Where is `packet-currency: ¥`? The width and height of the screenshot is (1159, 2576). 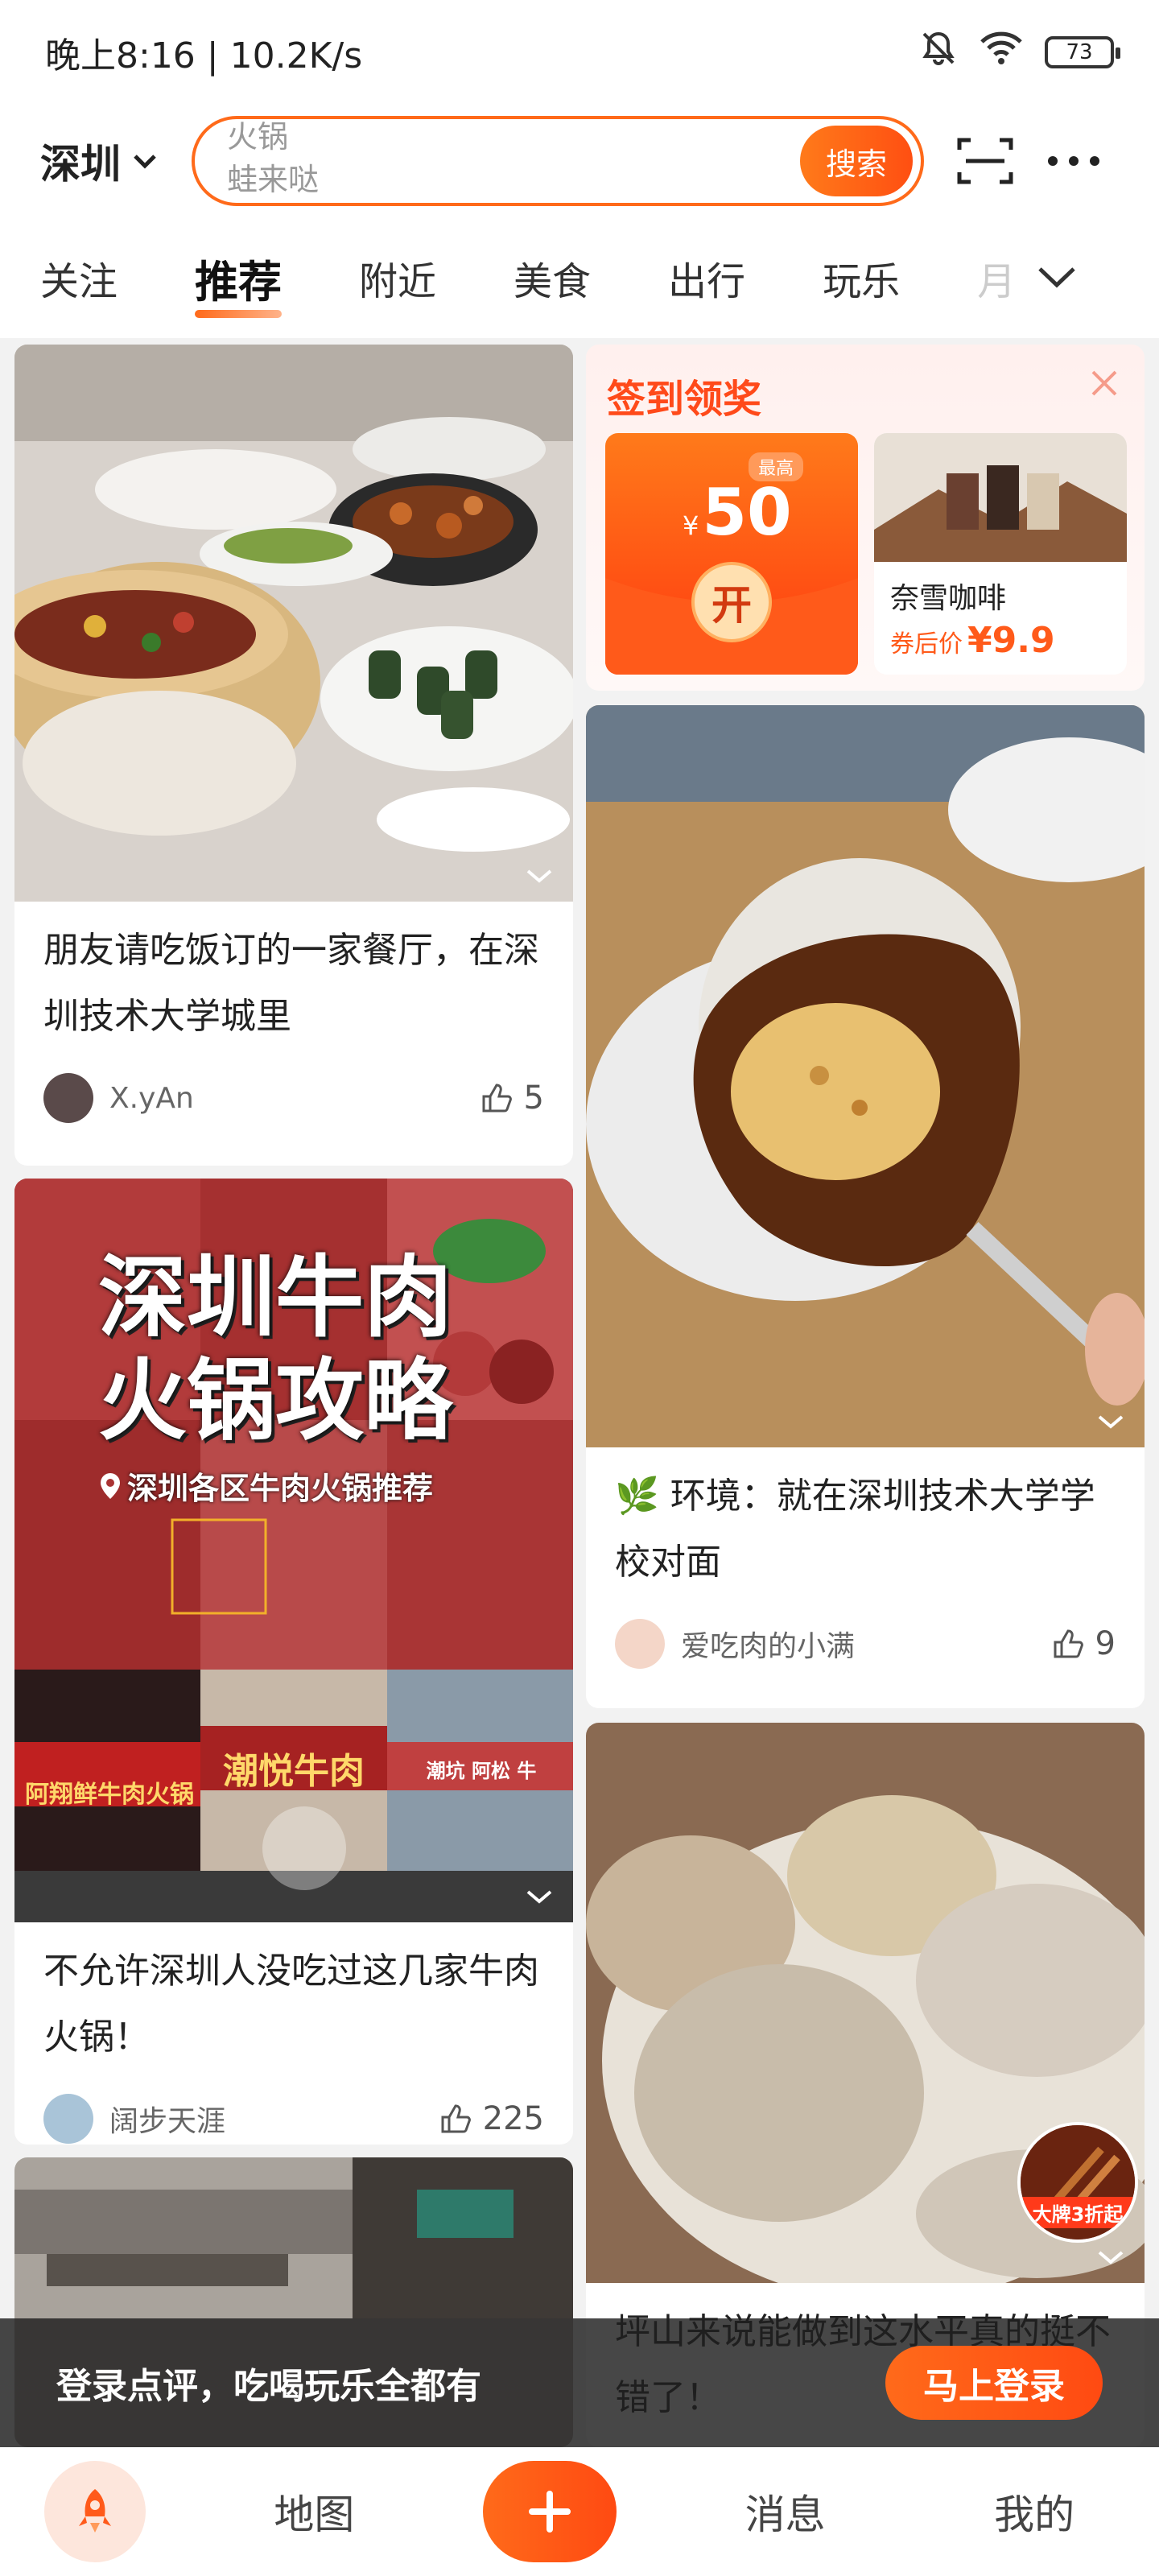 packet-currency: ¥ is located at coordinates (691, 525).